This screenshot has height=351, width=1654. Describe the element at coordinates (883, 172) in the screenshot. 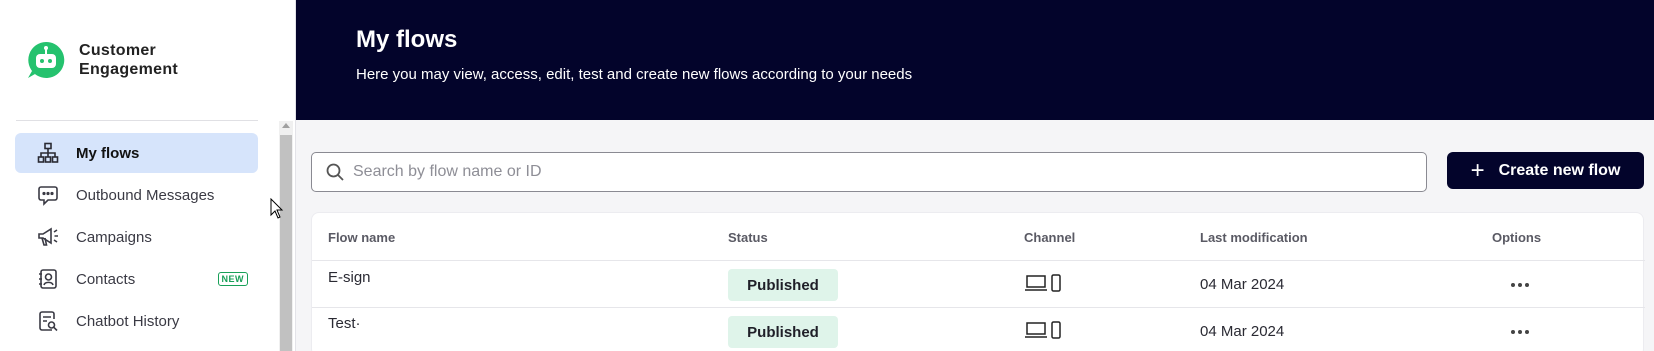

I see `search-input` at that location.